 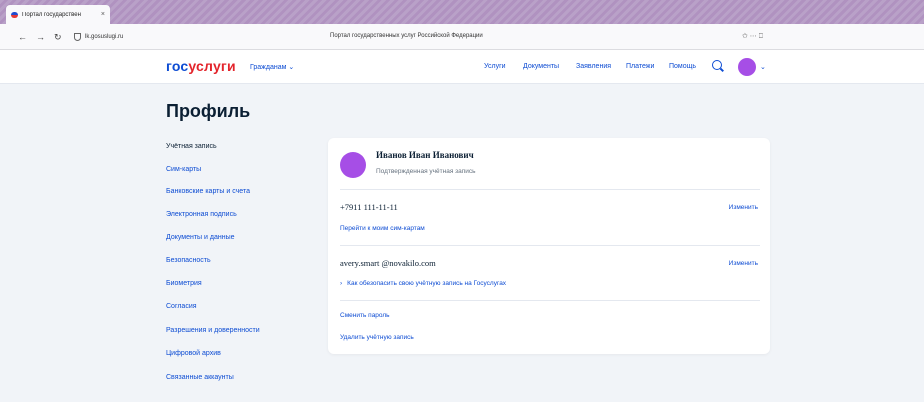 I want to click on browser-tab-bar: Портал государствен ×, so click(x=462, y=12).